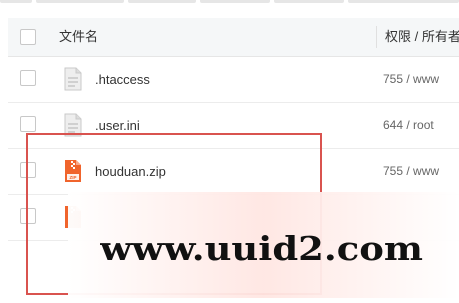 This screenshot has height=303, width=459. Describe the element at coordinates (422, 37) in the screenshot. I see `column-header-permissions: 权限 / 所有者` at that location.